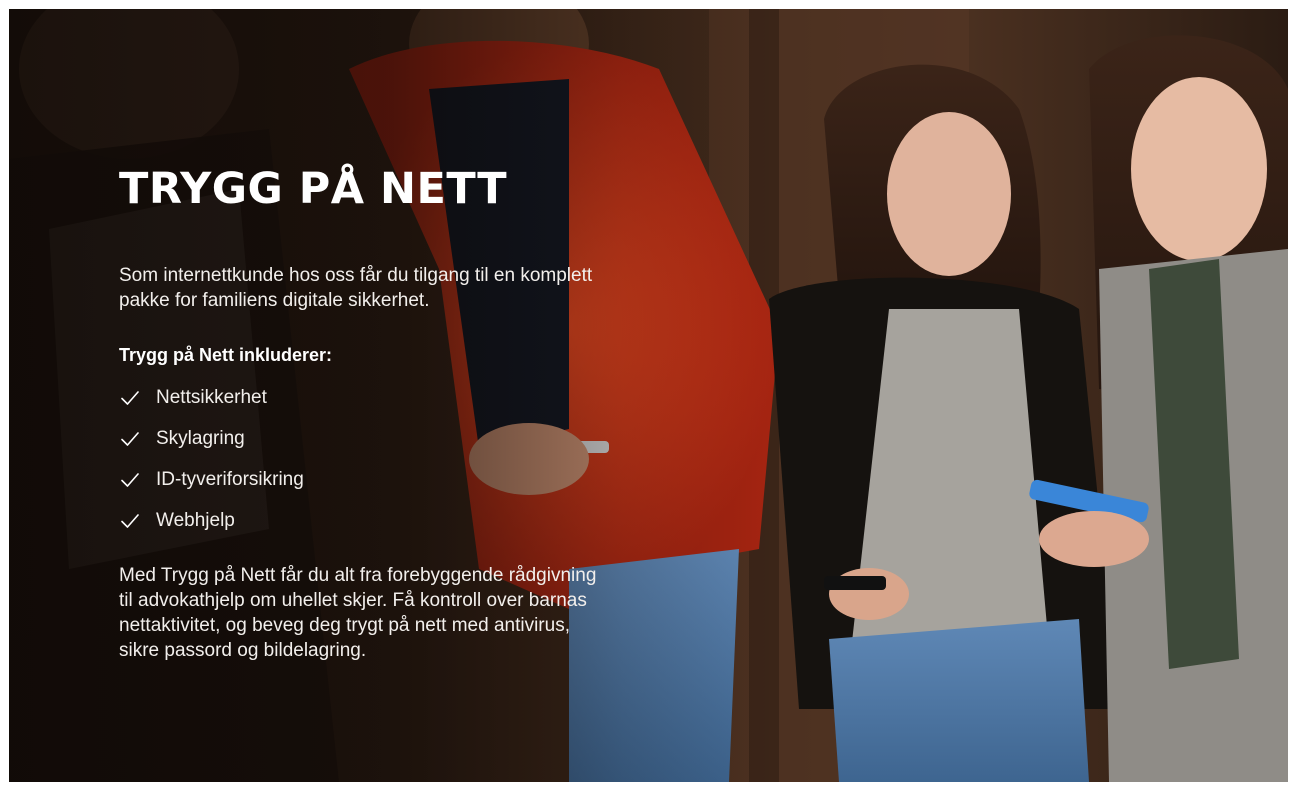 The height and width of the screenshot is (791, 1298). What do you see at coordinates (230, 479) in the screenshot?
I see `feature-label: ID-tyveriforsikring` at bounding box center [230, 479].